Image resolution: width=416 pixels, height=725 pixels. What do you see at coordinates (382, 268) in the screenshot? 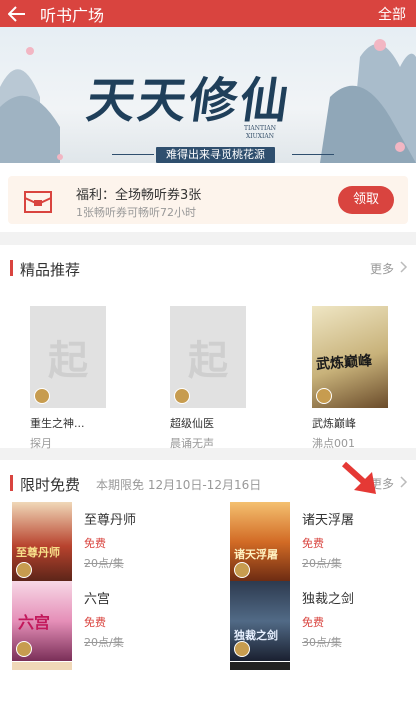
I see `recommend-more-link: 更多` at bounding box center [382, 268].